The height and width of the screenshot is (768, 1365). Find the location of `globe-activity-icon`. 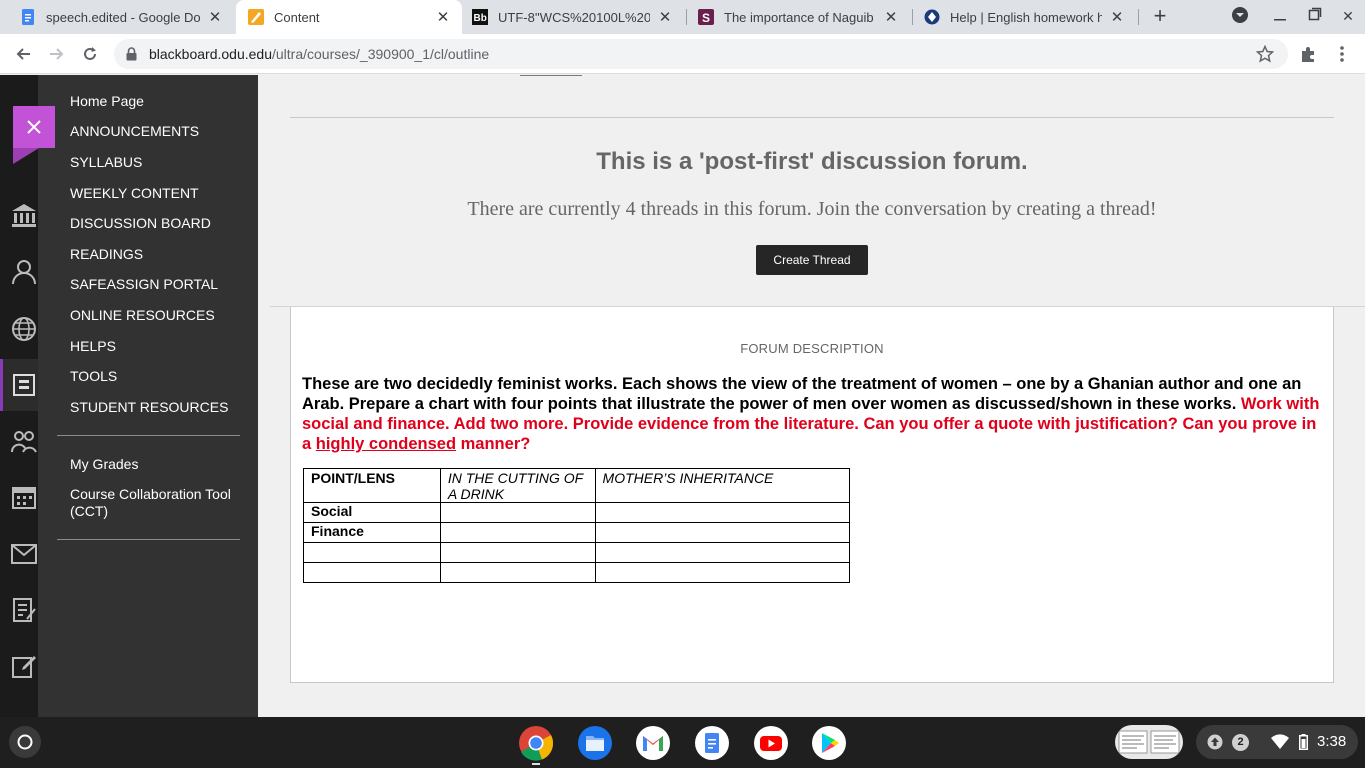

globe-activity-icon is located at coordinates (24, 329).